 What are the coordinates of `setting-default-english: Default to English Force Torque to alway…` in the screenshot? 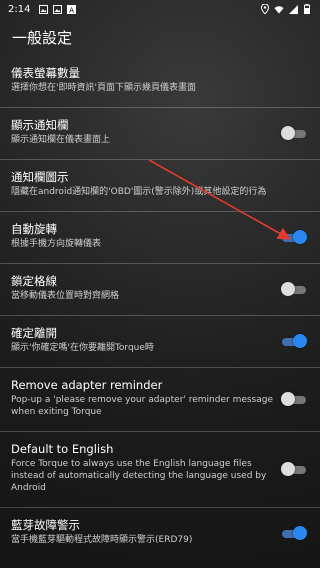 It's located at (160, 470).